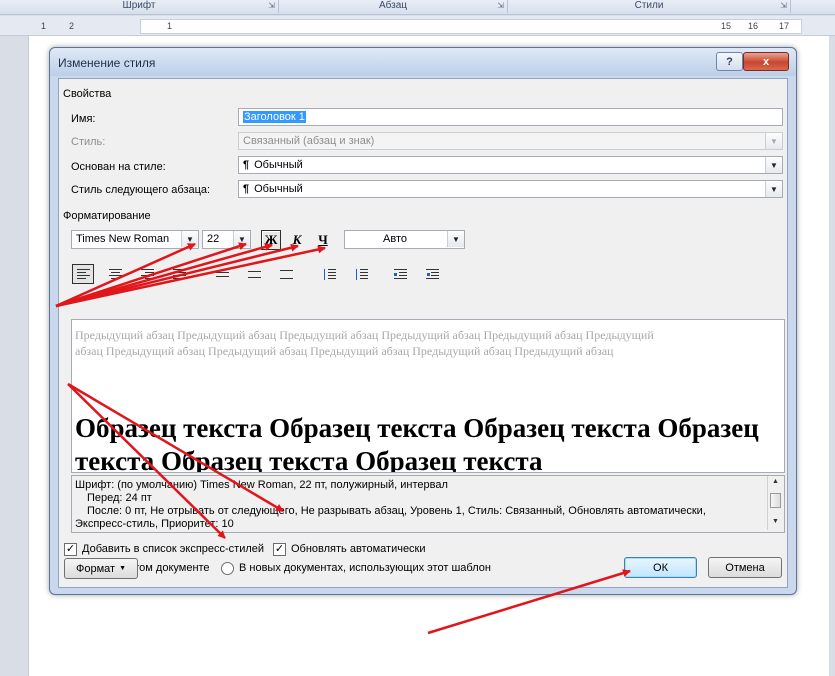  I want to click on based-on-select: ¶ Обычный ▼, so click(510, 165).